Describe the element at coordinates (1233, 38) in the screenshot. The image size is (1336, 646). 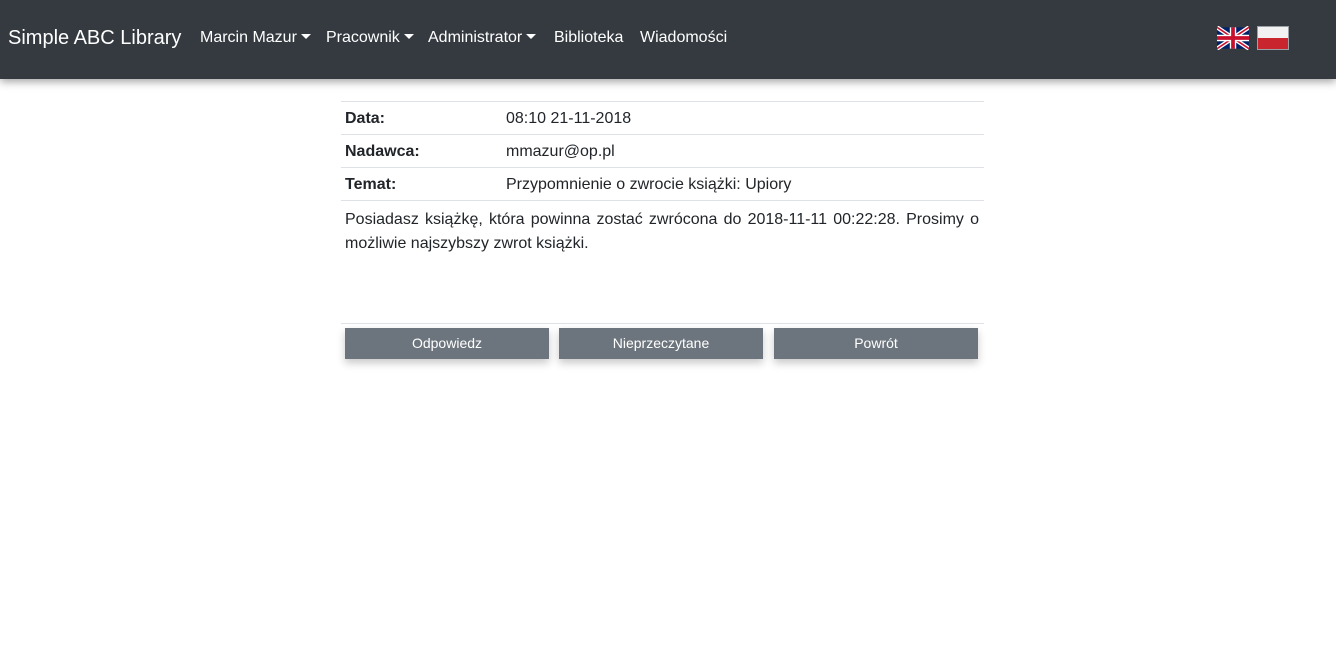
I see `uk-flag-icon` at that location.